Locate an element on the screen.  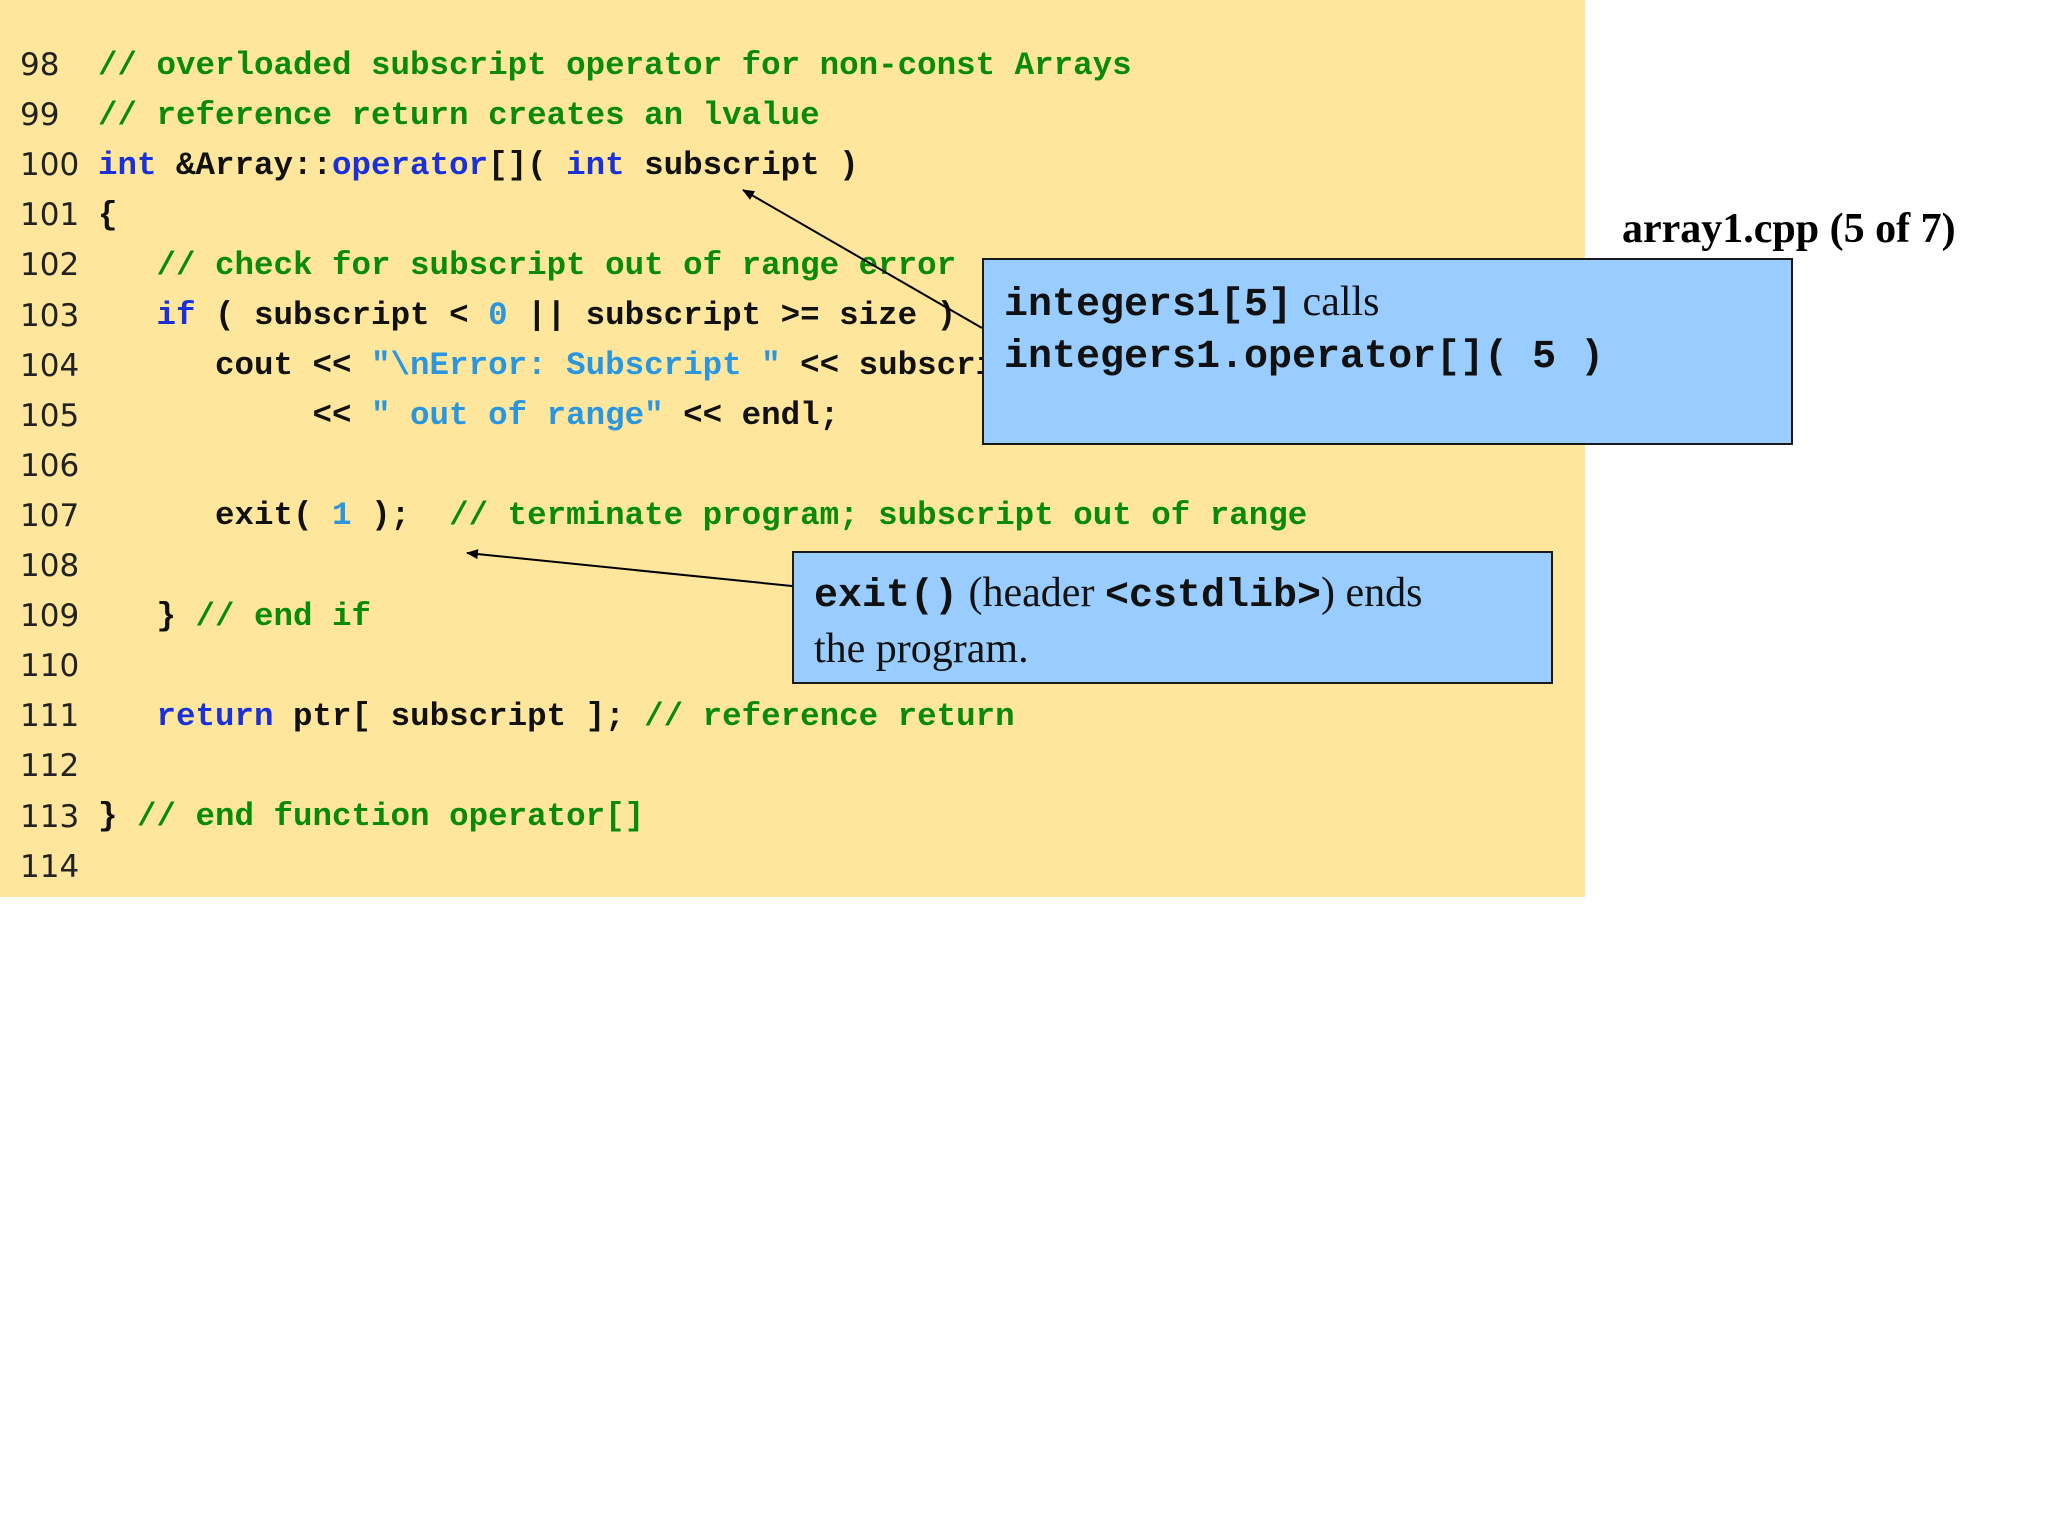
callout-arrows is located at coordinates (724, 388).